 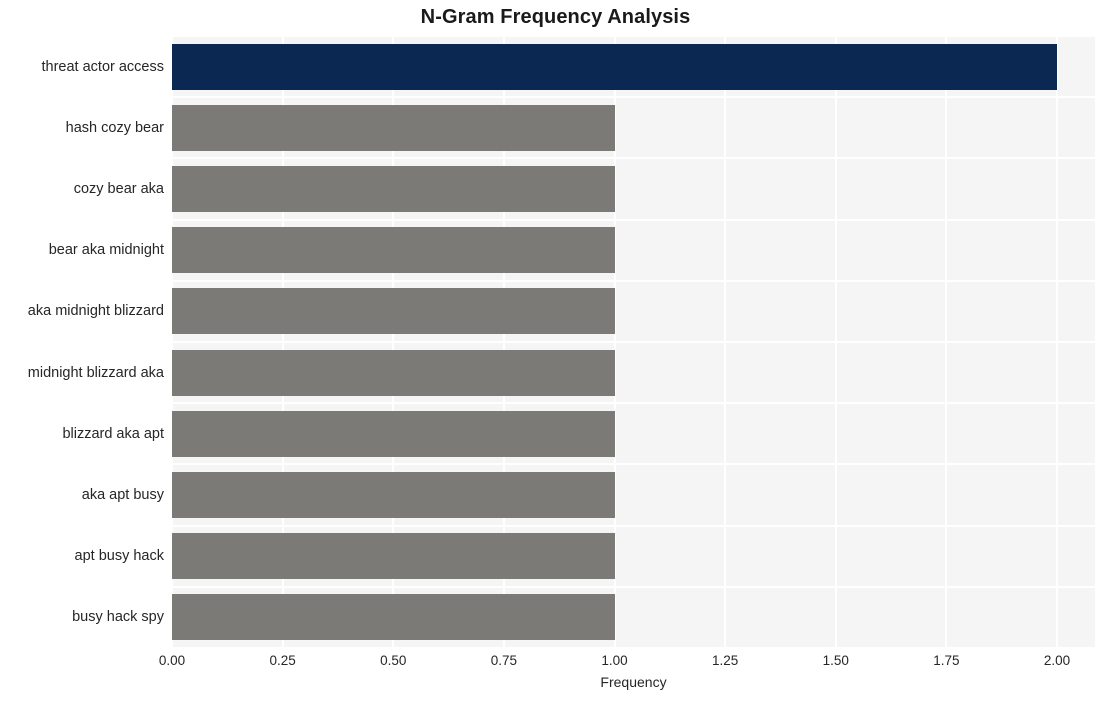 I want to click on y-axis-tick-label: bear aka midnight, so click(x=106, y=250).